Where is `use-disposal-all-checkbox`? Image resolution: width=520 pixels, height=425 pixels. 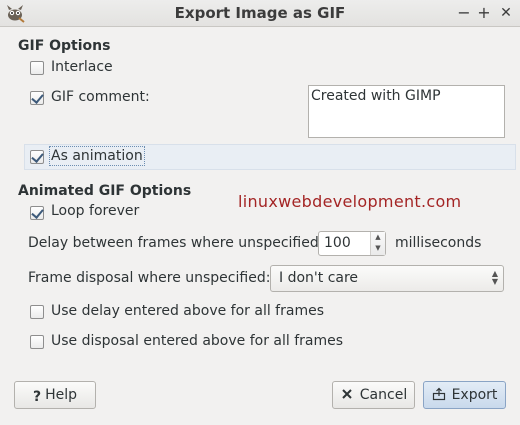
use-disposal-all-checkbox is located at coordinates (37, 342).